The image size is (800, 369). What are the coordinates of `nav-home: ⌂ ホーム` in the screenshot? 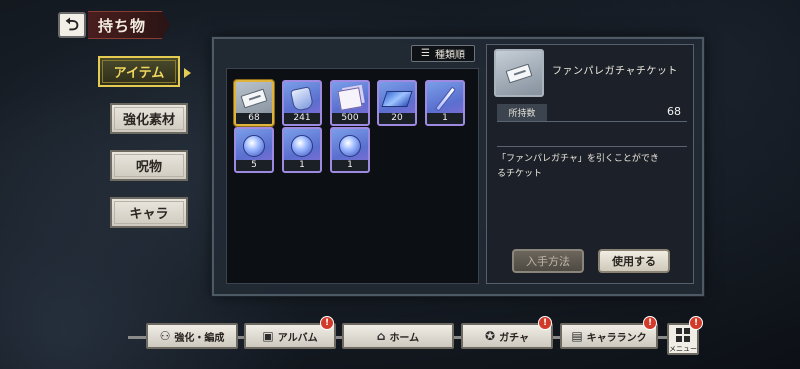 It's located at (398, 336).